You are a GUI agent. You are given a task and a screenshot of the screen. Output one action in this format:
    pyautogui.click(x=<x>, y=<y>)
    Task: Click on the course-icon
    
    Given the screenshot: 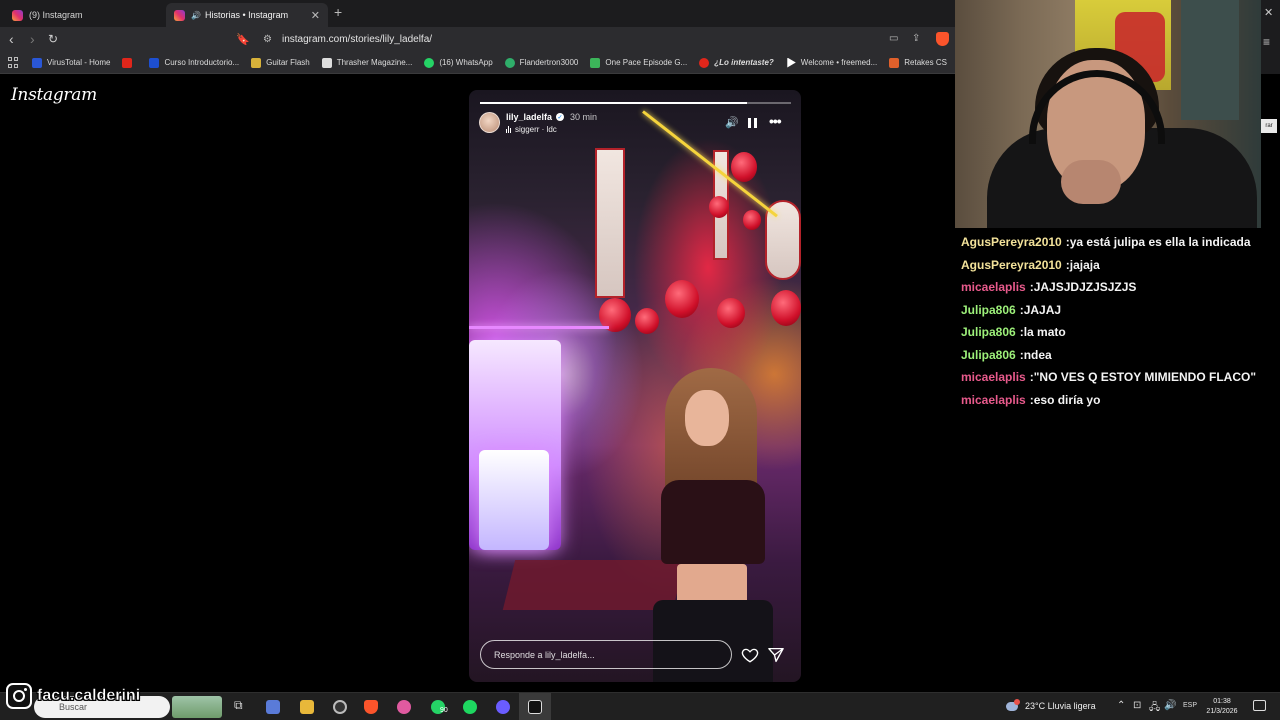 What is the action you would take?
    pyautogui.click(x=154, y=62)
    